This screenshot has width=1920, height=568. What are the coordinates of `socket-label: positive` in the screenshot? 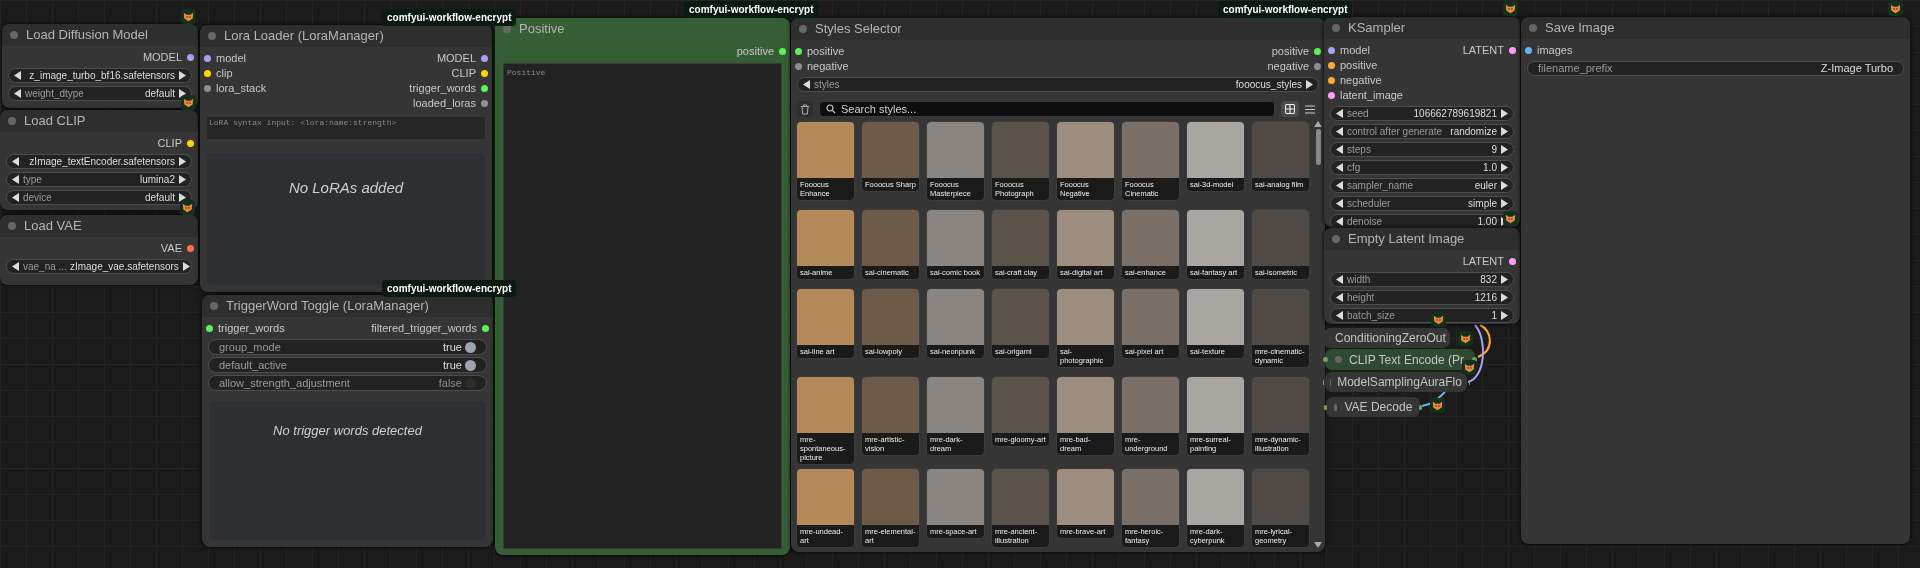 It's located at (1359, 66).